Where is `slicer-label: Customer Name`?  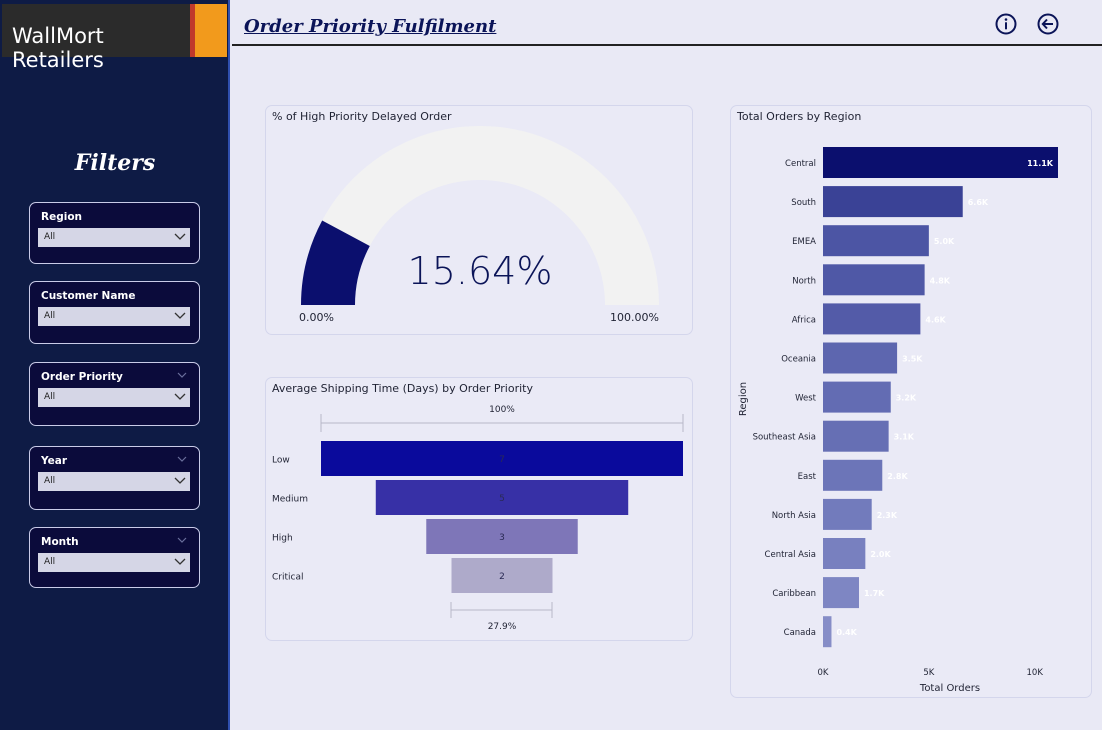
slicer-label: Customer Name is located at coordinates (88, 296).